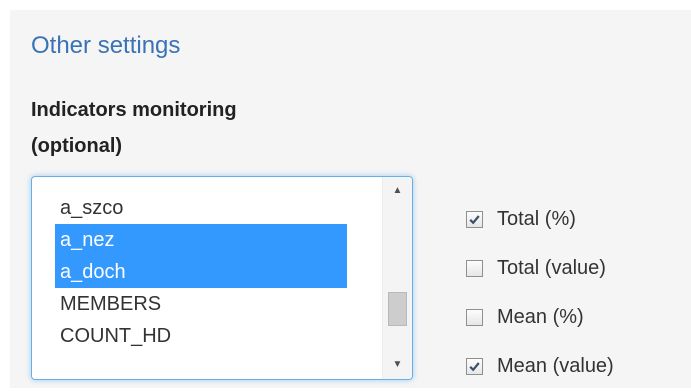  Describe the element at coordinates (397, 365) in the screenshot. I see `triangle-down-icon: ▼` at that location.